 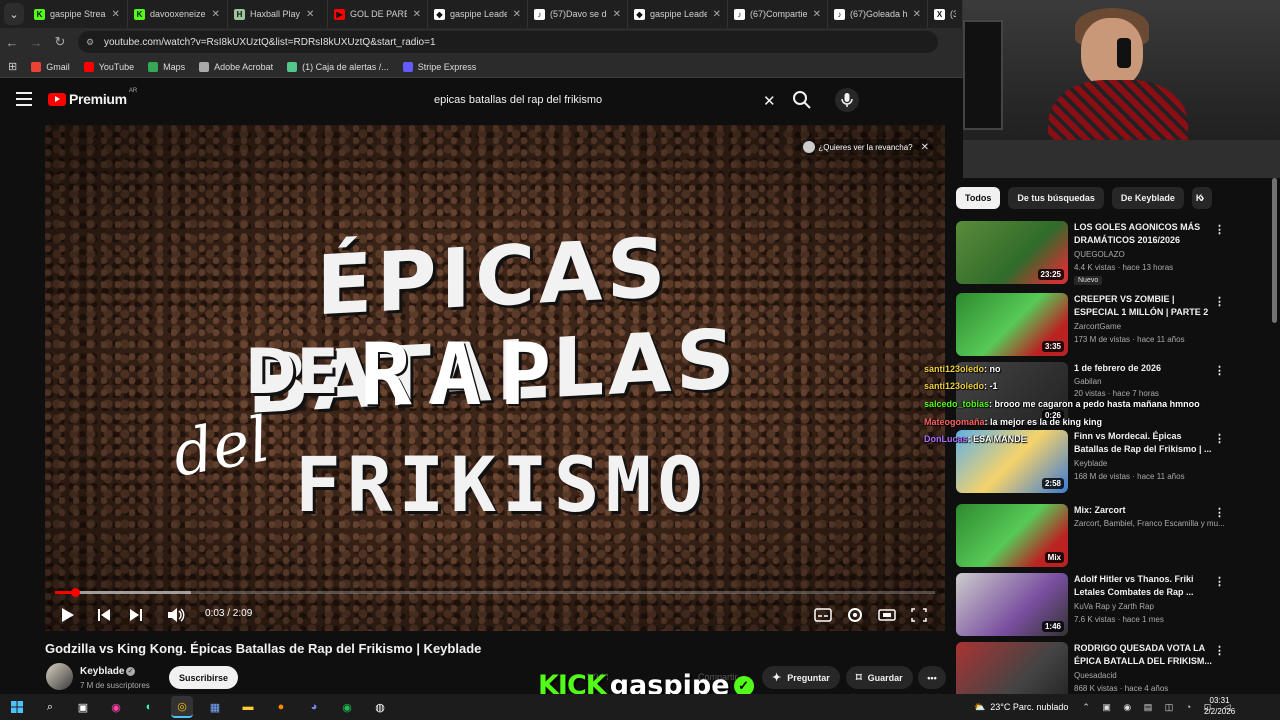 What do you see at coordinates (136, 615) in the screenshot?
I see `next-icon` at bounding box center [136, 615].